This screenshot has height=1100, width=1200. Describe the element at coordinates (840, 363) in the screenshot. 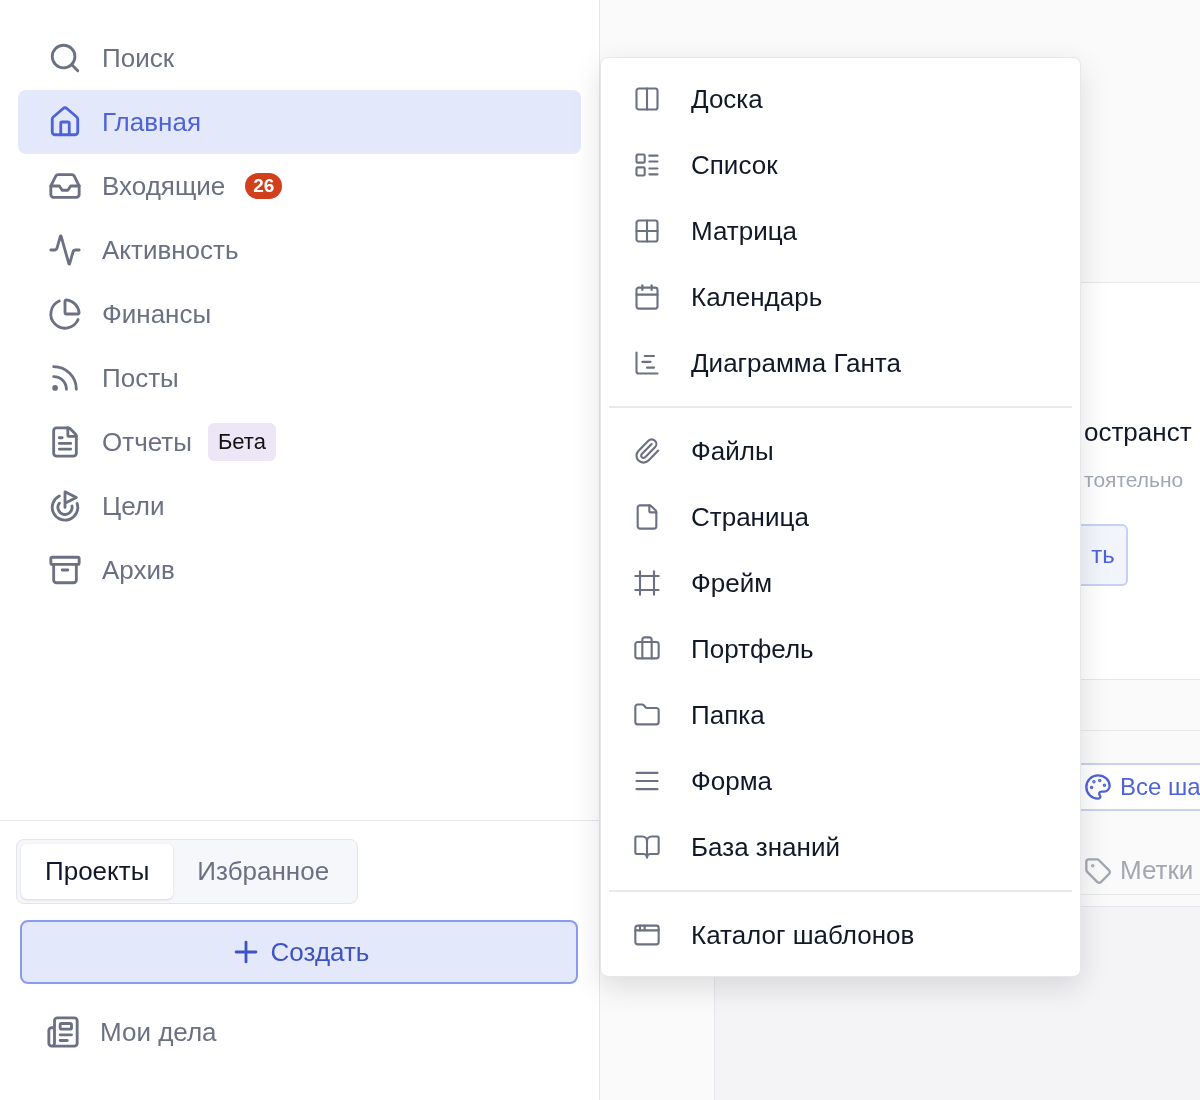

I see `menu-item: Диаграмма Ганта` at that location.